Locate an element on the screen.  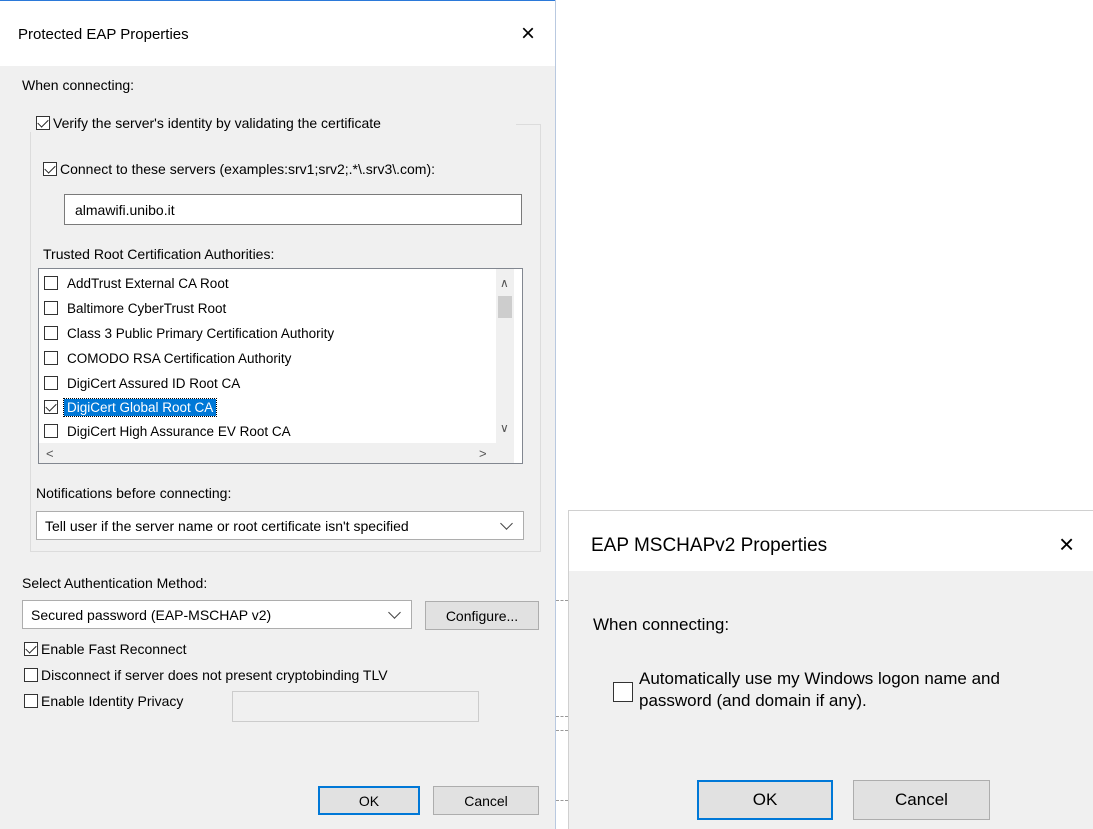
fast-reconnect-checkbox: Enable Fast Reconnect is located at coordinates (105, 649).